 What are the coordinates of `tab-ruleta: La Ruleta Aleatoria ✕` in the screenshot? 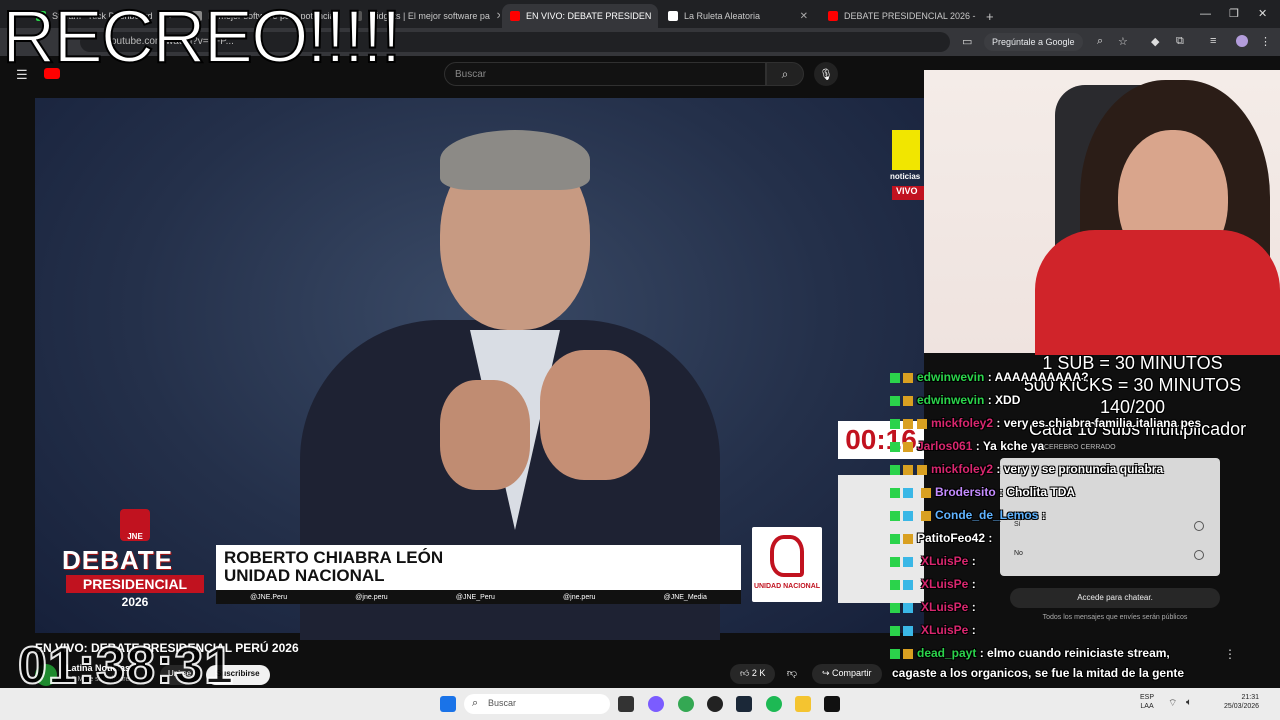 It's located at (738, 16).